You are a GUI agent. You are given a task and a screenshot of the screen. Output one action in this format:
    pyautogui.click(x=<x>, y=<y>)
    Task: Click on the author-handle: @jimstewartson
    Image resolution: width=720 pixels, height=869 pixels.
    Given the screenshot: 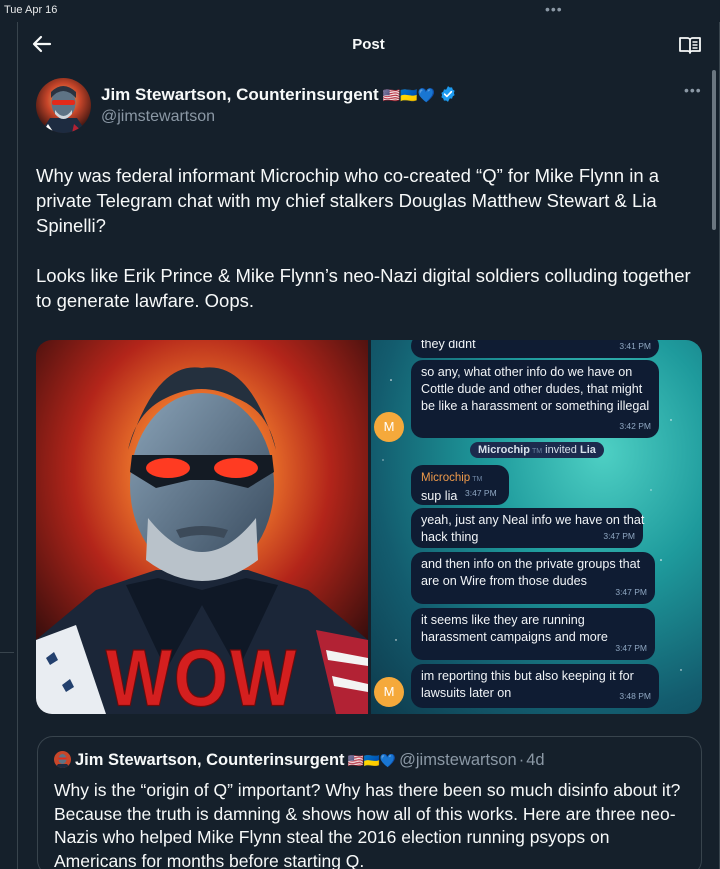 What is the action you would take?
    pyautogui.click(x=158, y=117)
    